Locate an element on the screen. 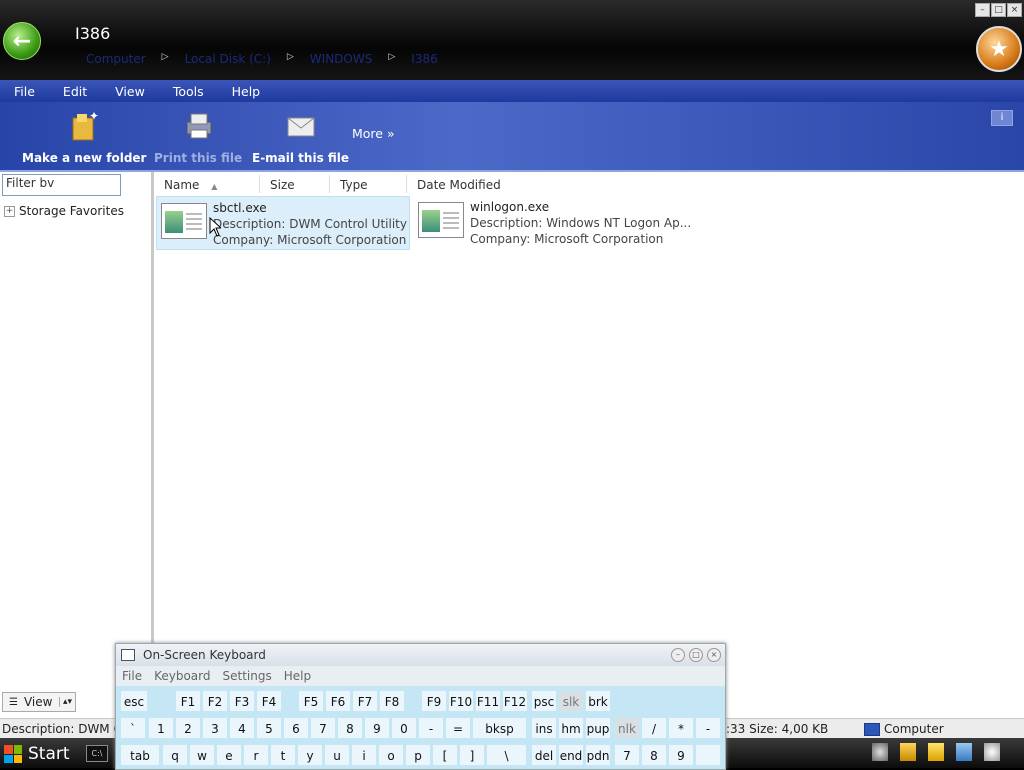 This screenshot has width=1024, height=770. key-brk: brk is located at coordinates (598, 701).